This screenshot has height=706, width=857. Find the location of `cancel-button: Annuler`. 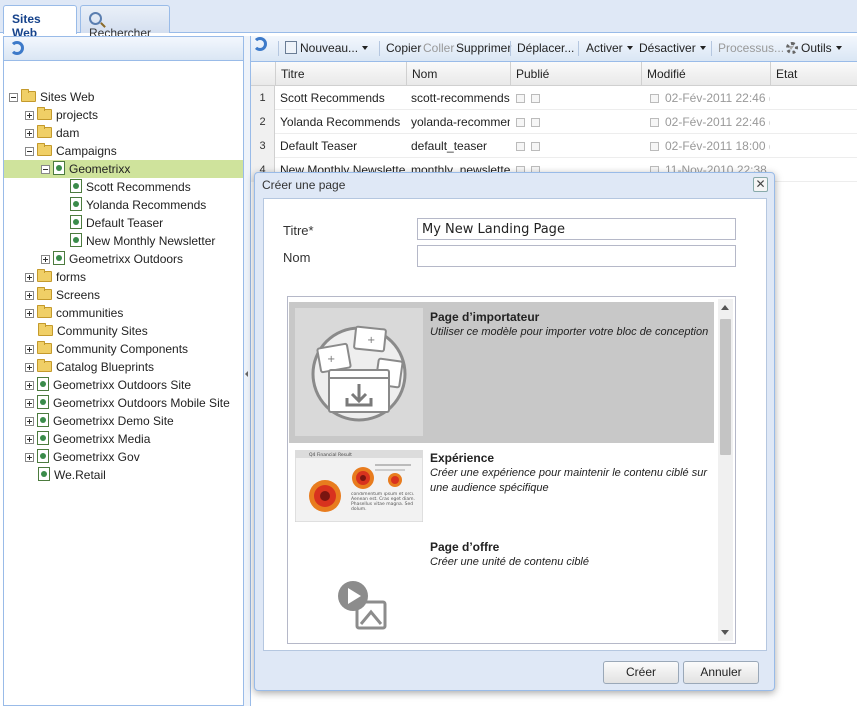

cancel-button: Annuler is located at coordinates (721, 672).